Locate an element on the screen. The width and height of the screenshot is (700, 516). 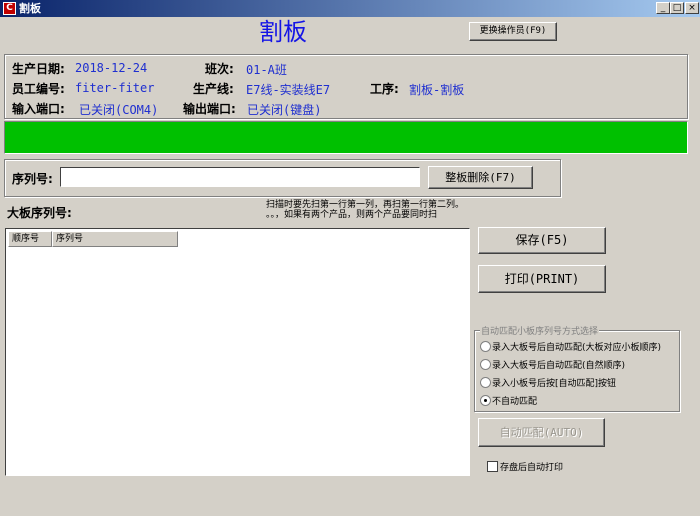
production-line-label: 生产线: is located at coordinates (213, 89).